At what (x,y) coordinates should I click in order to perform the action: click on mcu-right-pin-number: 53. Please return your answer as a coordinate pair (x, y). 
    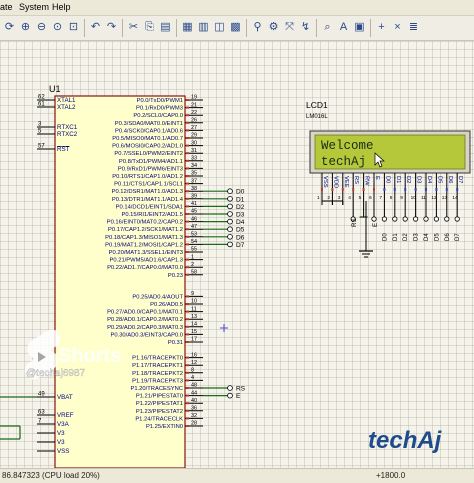
    Looking at the image, I should click on (194, 235).